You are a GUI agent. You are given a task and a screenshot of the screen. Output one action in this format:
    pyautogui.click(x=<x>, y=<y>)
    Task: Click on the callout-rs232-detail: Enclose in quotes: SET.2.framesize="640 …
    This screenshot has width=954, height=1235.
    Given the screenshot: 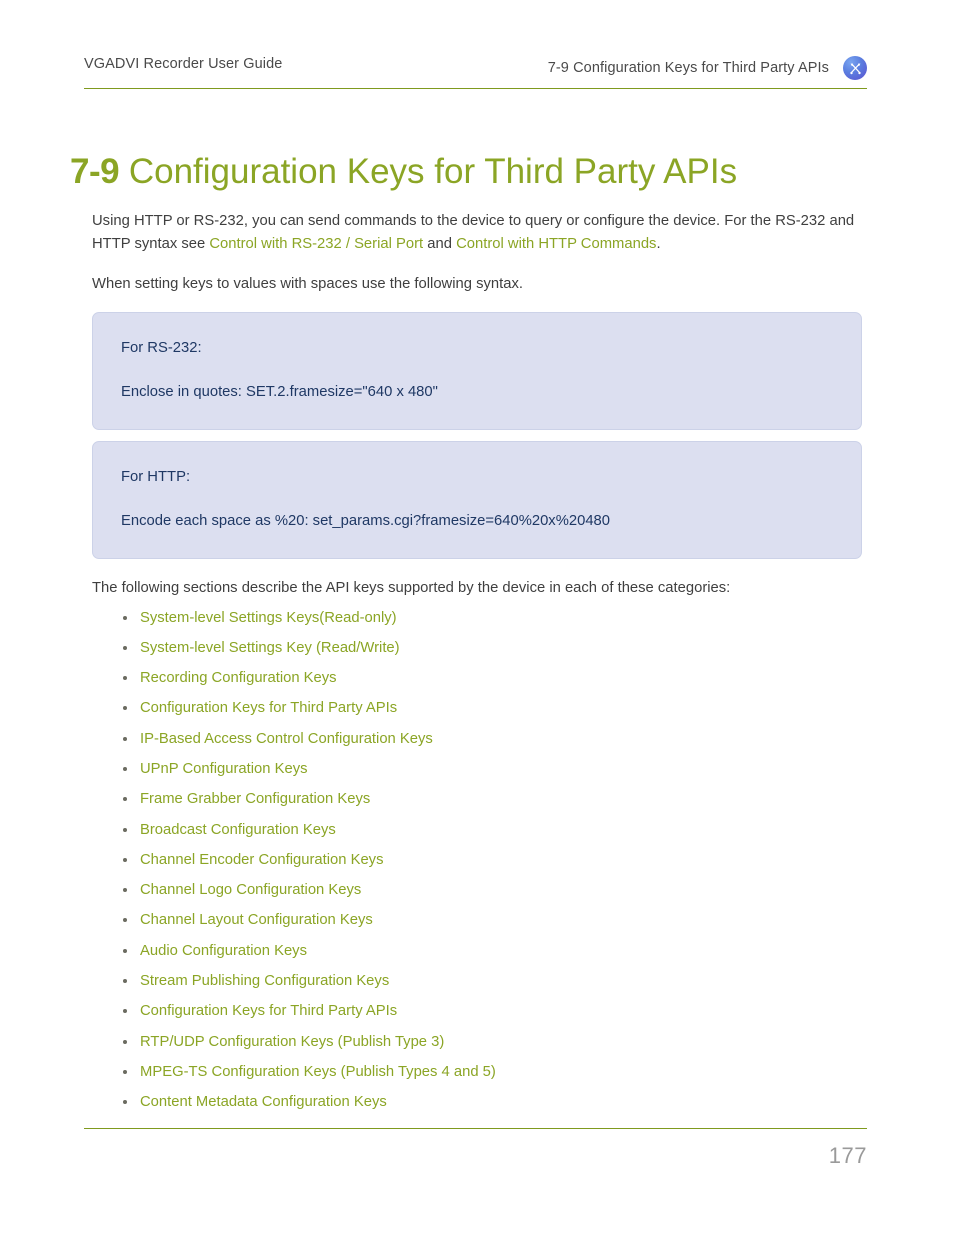 What is the action you would take?
    pyautogui.click(x=279, y=391)
    